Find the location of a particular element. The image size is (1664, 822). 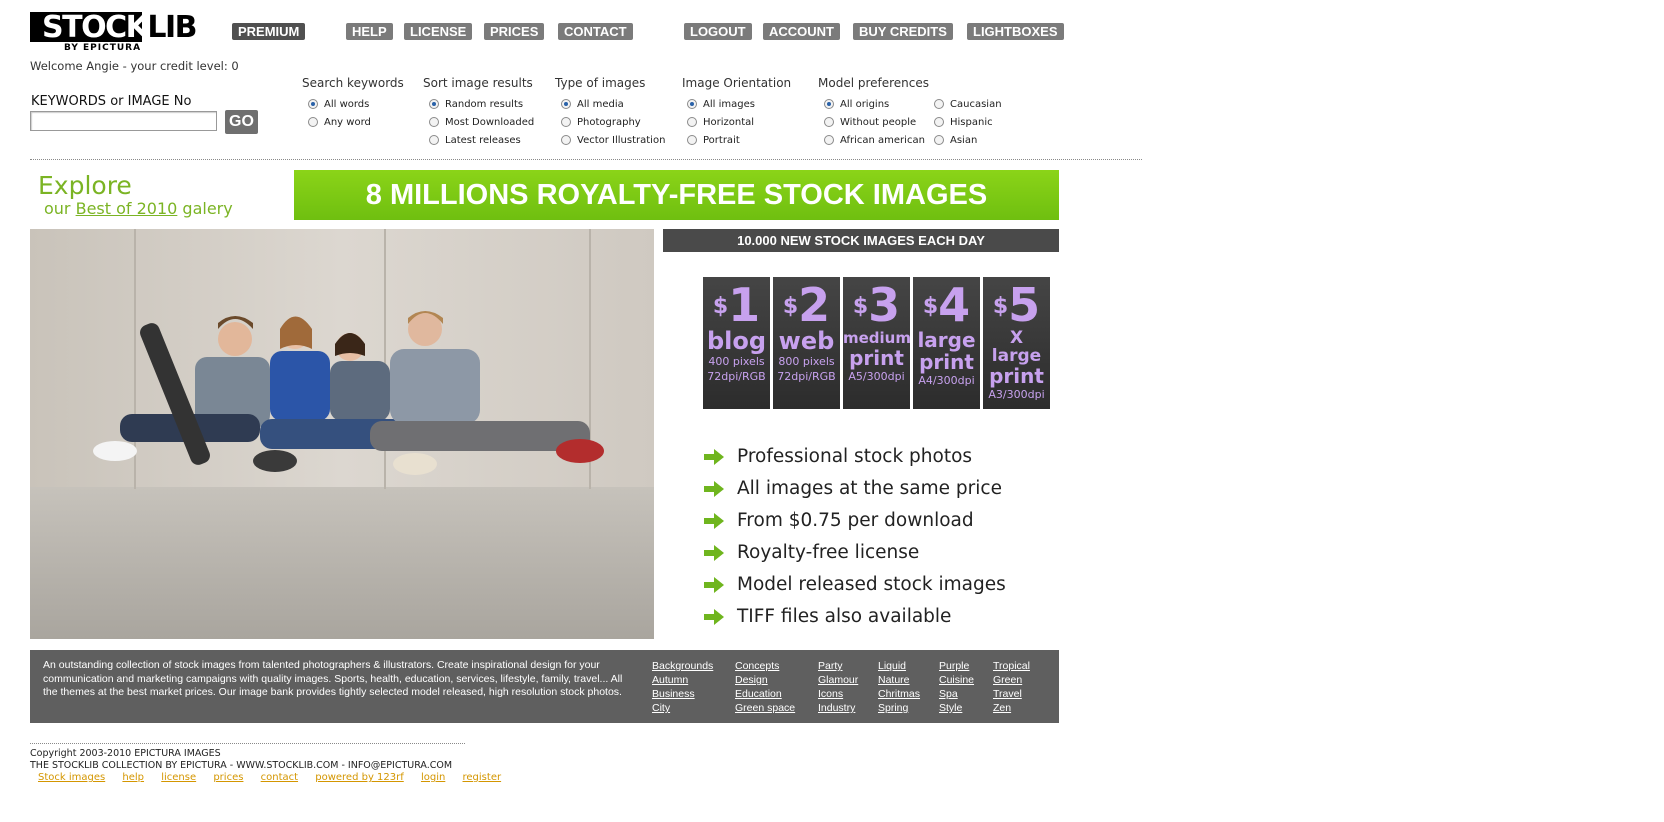

currency-symbol: $ is located at coordinates (790, 306).